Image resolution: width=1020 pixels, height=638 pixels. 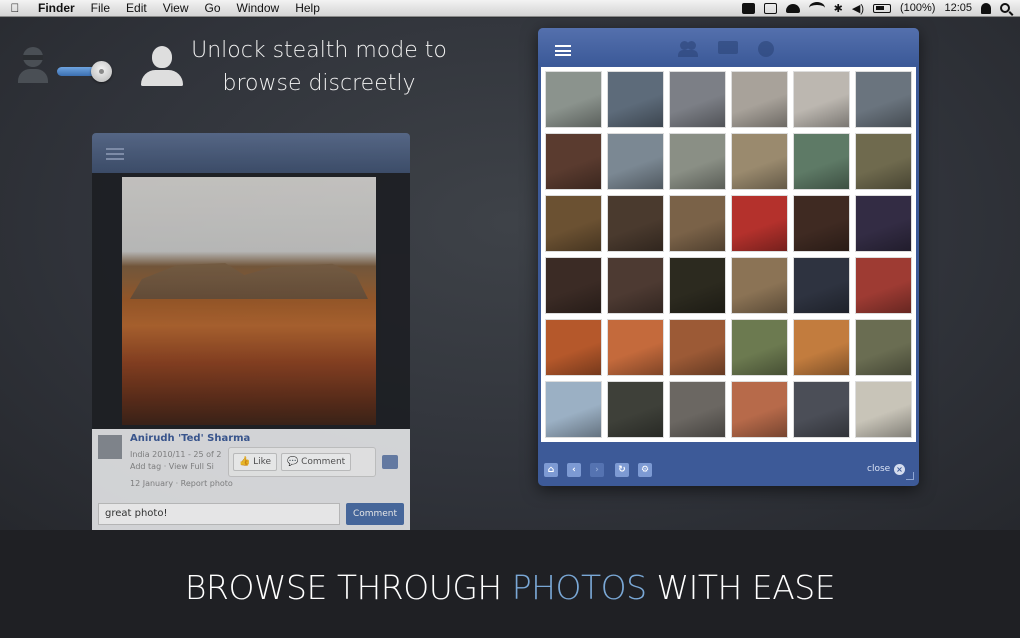 I want to click on battery-icon, so click(x=882, y=8).